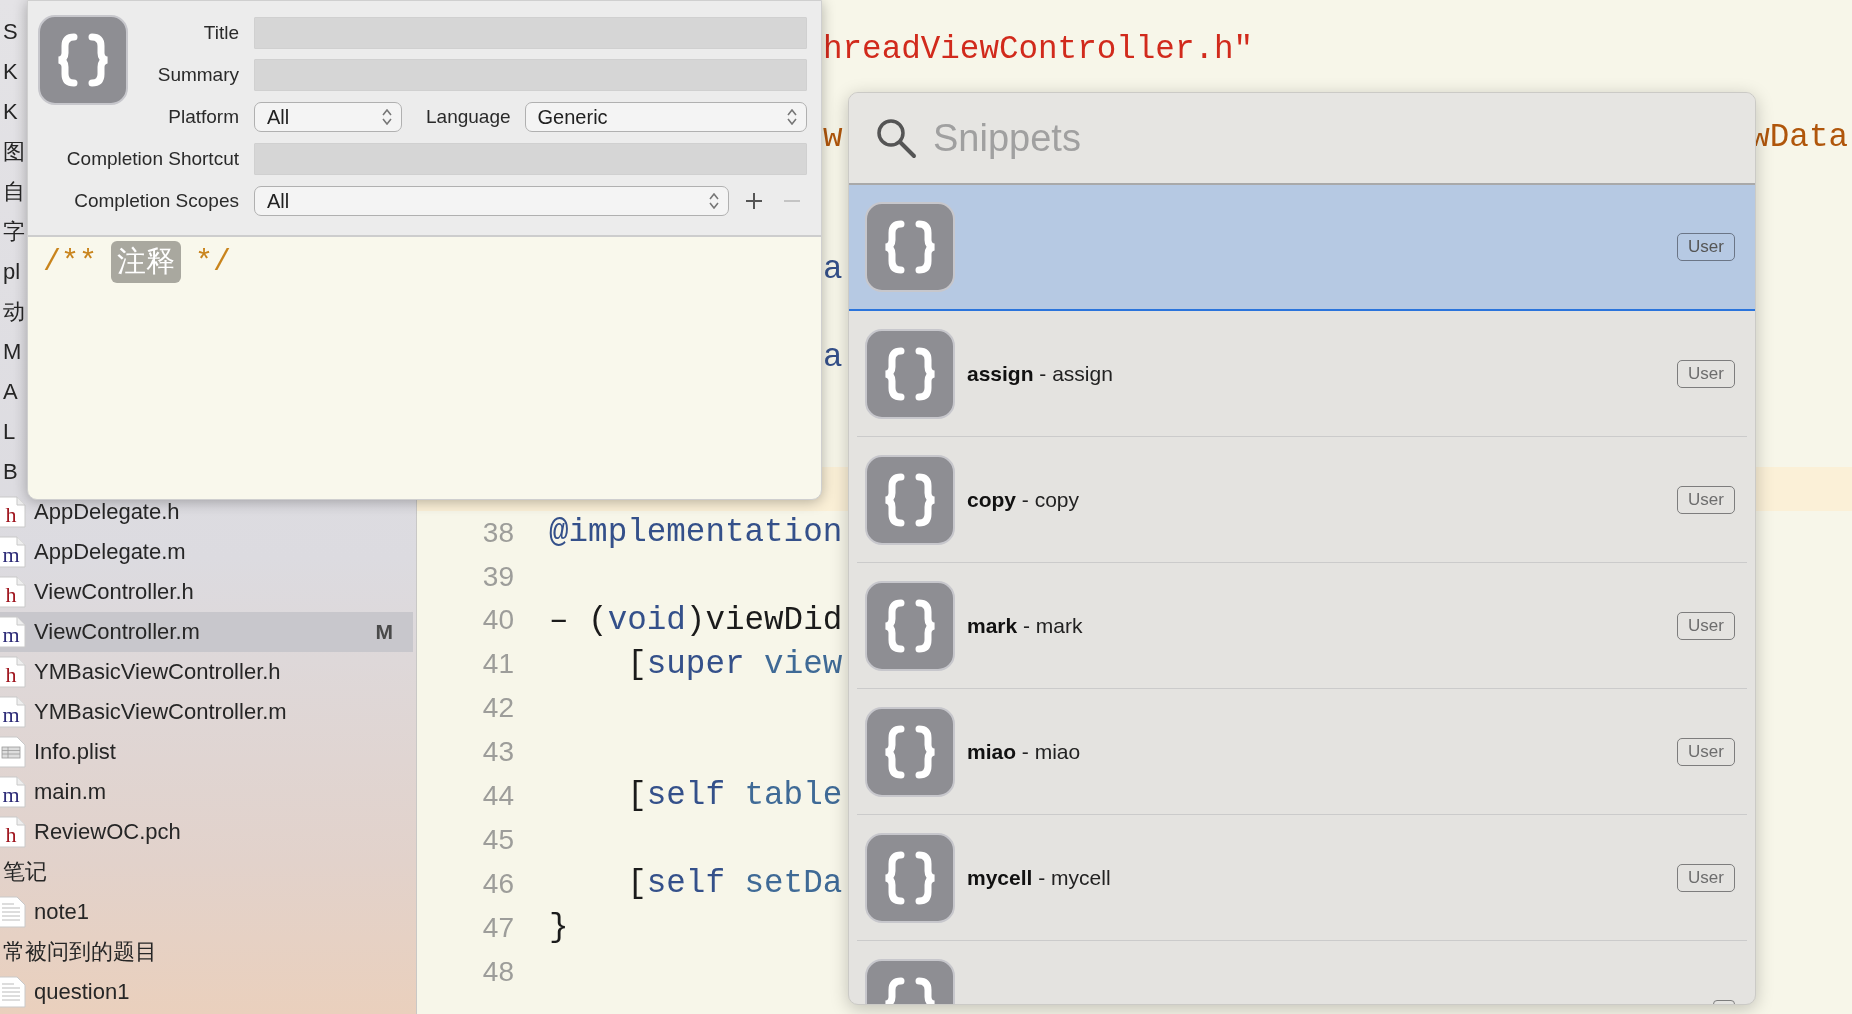 The image size is (1852, 1014). Describe the element at coordinates (70, 262) in the screenshot. I see `code-text: /**` at that location.